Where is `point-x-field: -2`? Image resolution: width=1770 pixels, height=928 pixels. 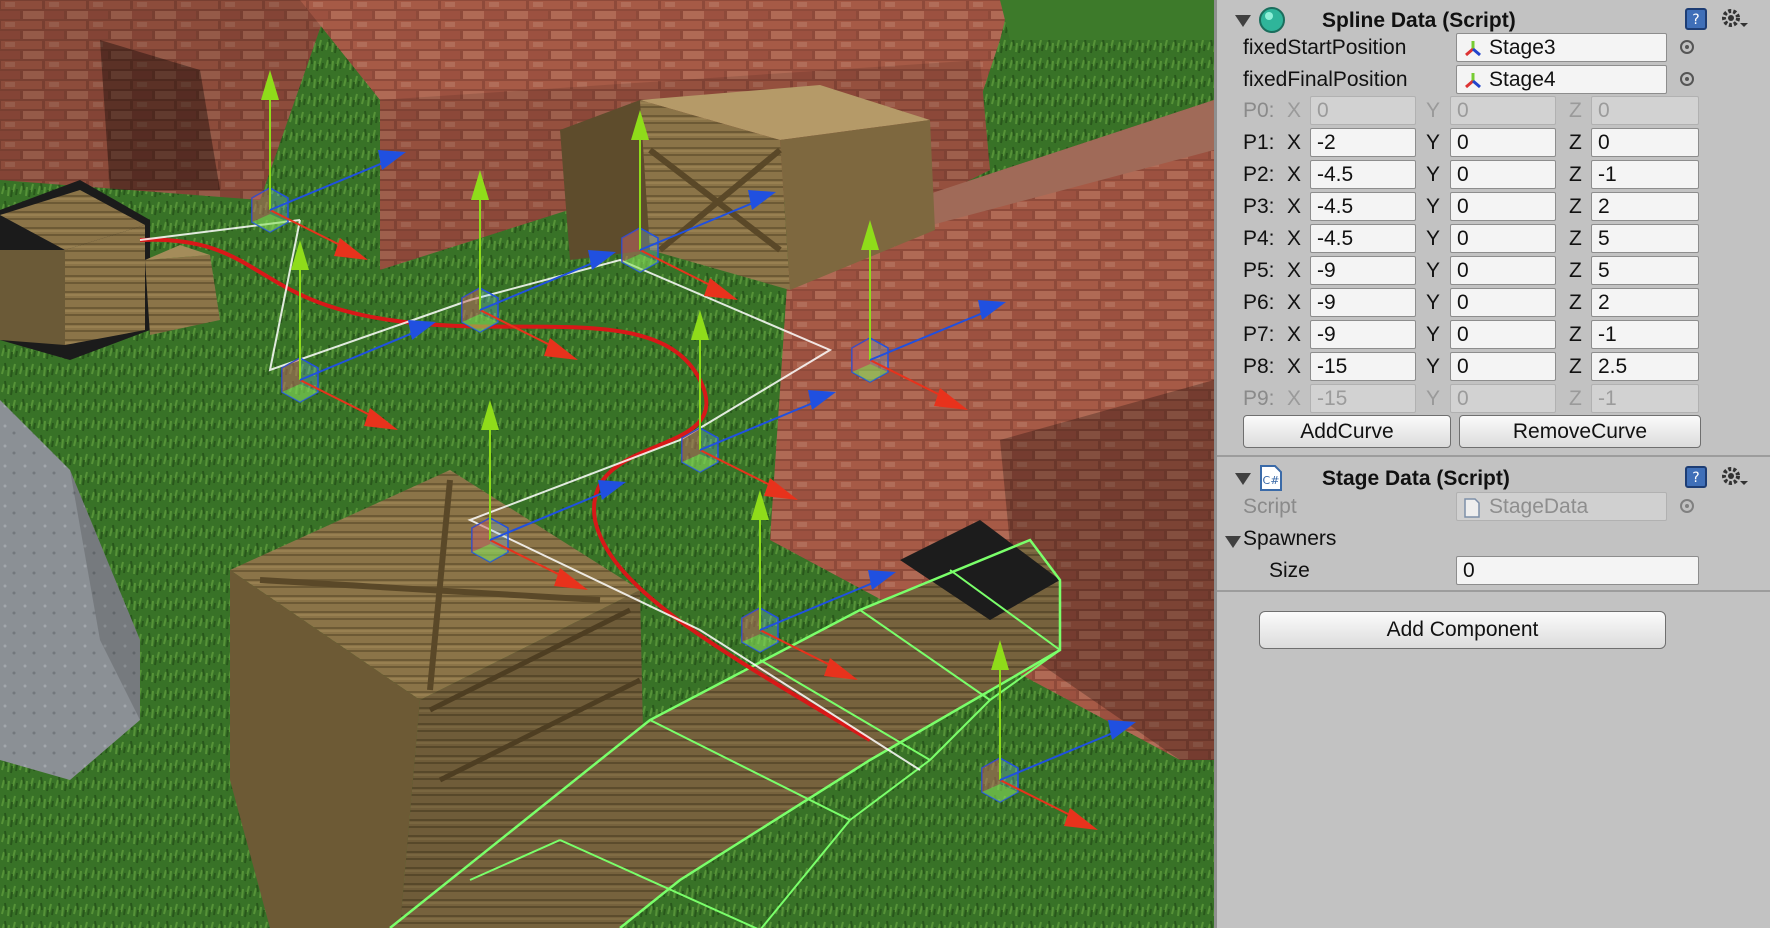 point-x-field: -2 is located at coordinates (1363, 142).